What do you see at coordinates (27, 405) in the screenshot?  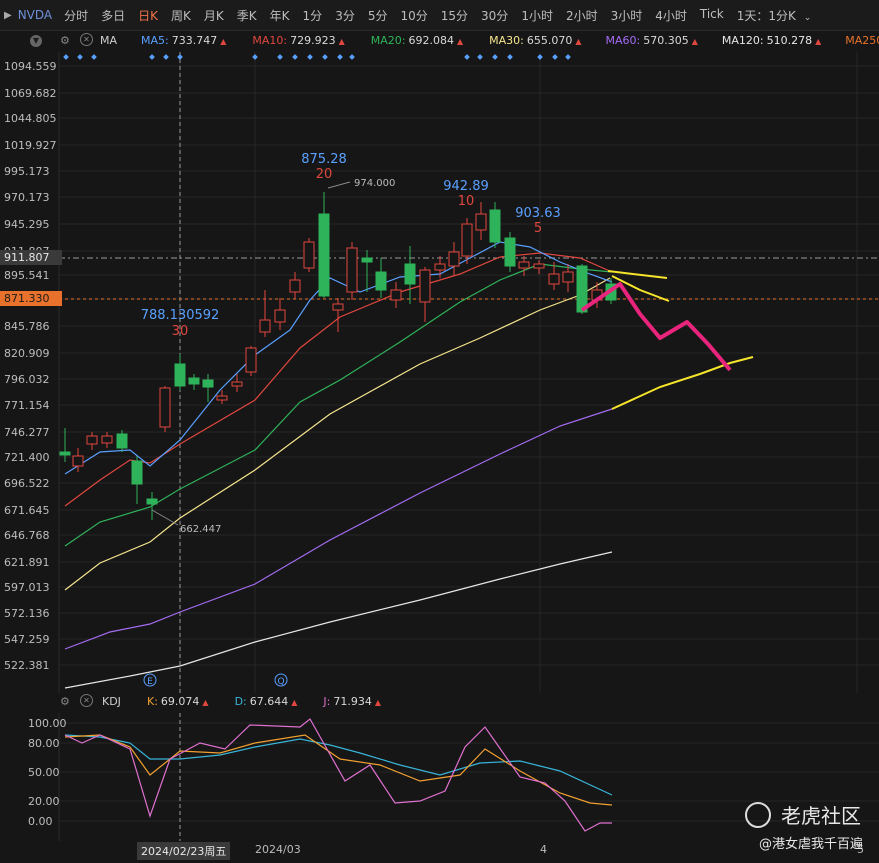 I see `price-tick: 771.154` at bounding box center [27, 405].